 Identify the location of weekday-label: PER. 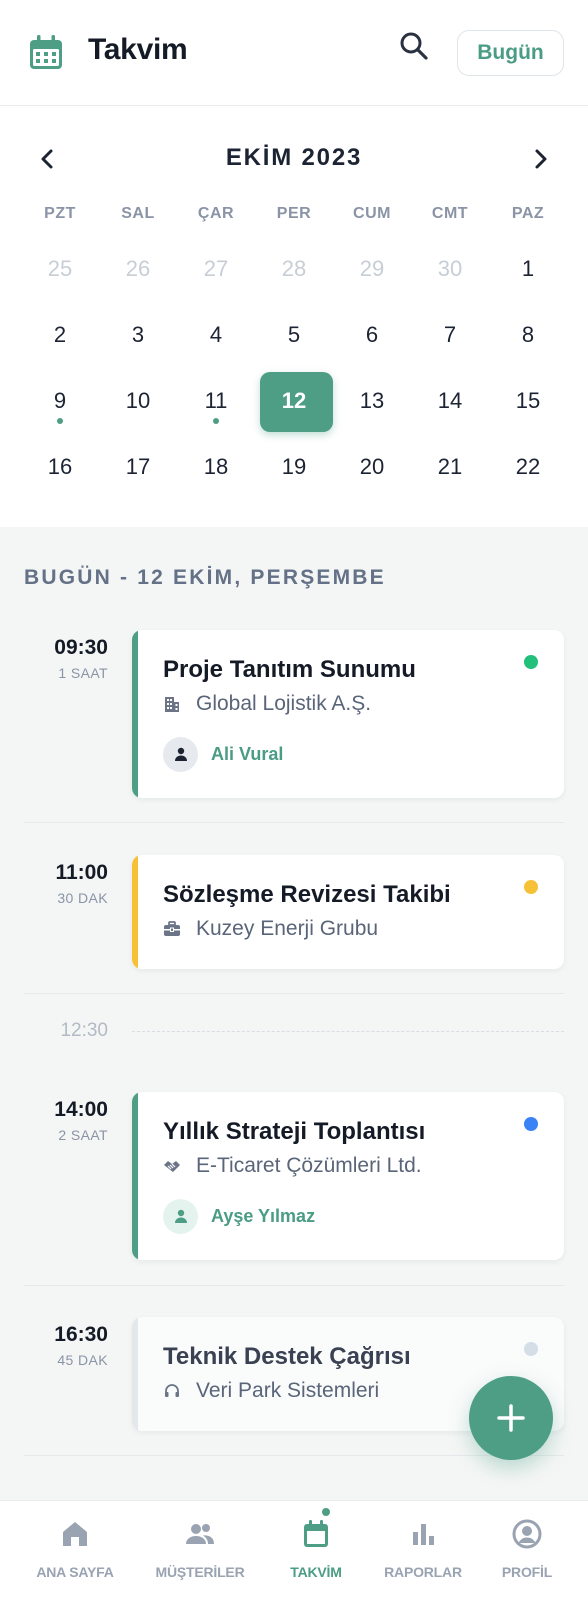
(294, 213).